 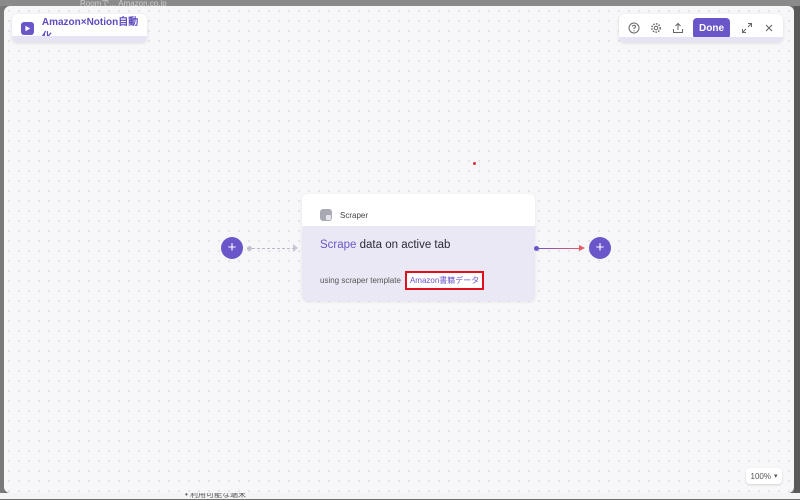 What do you see at coordinates (354, 215) in the screenshot?
I see `node-type-label: Scraper` at bounding box center [354, 215].